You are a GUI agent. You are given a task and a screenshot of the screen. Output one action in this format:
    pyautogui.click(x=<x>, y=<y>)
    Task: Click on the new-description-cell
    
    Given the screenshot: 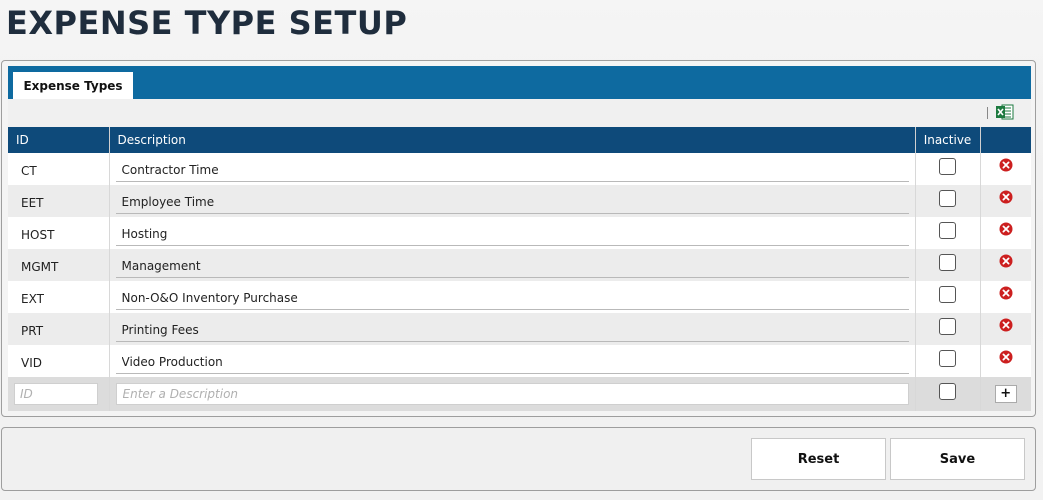 What is the action you would take?
    pyautogui.click(x=512, y=394)
    